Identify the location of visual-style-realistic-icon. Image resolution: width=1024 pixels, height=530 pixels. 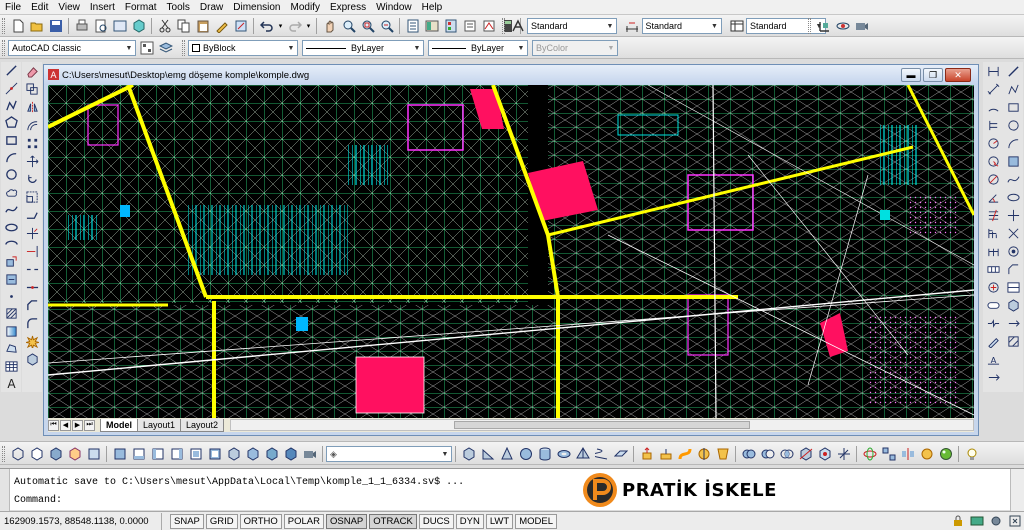
(56, 454).